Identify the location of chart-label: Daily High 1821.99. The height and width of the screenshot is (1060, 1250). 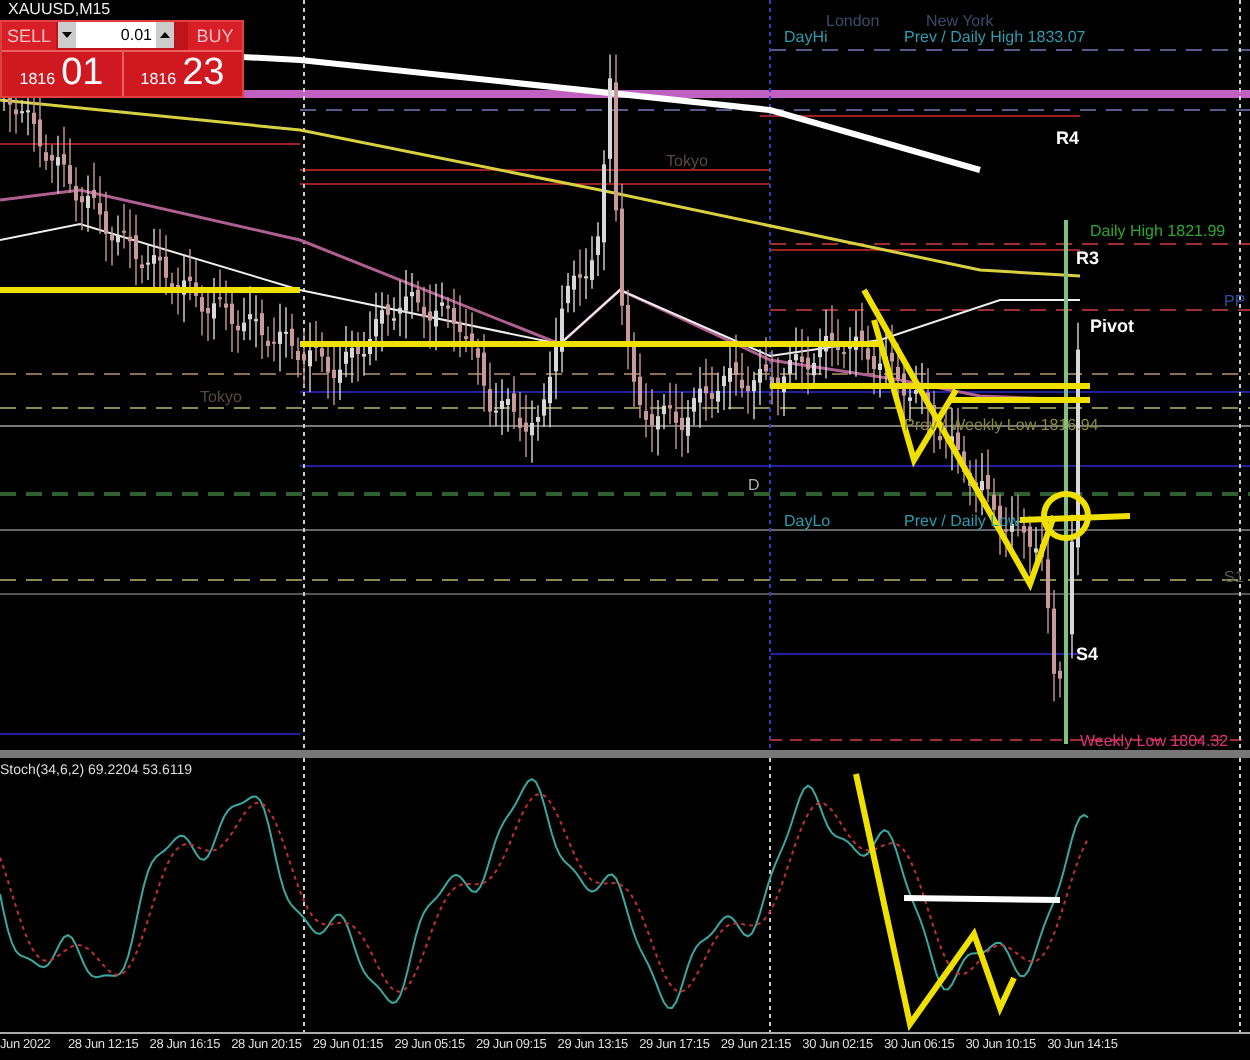
(1158, 231).